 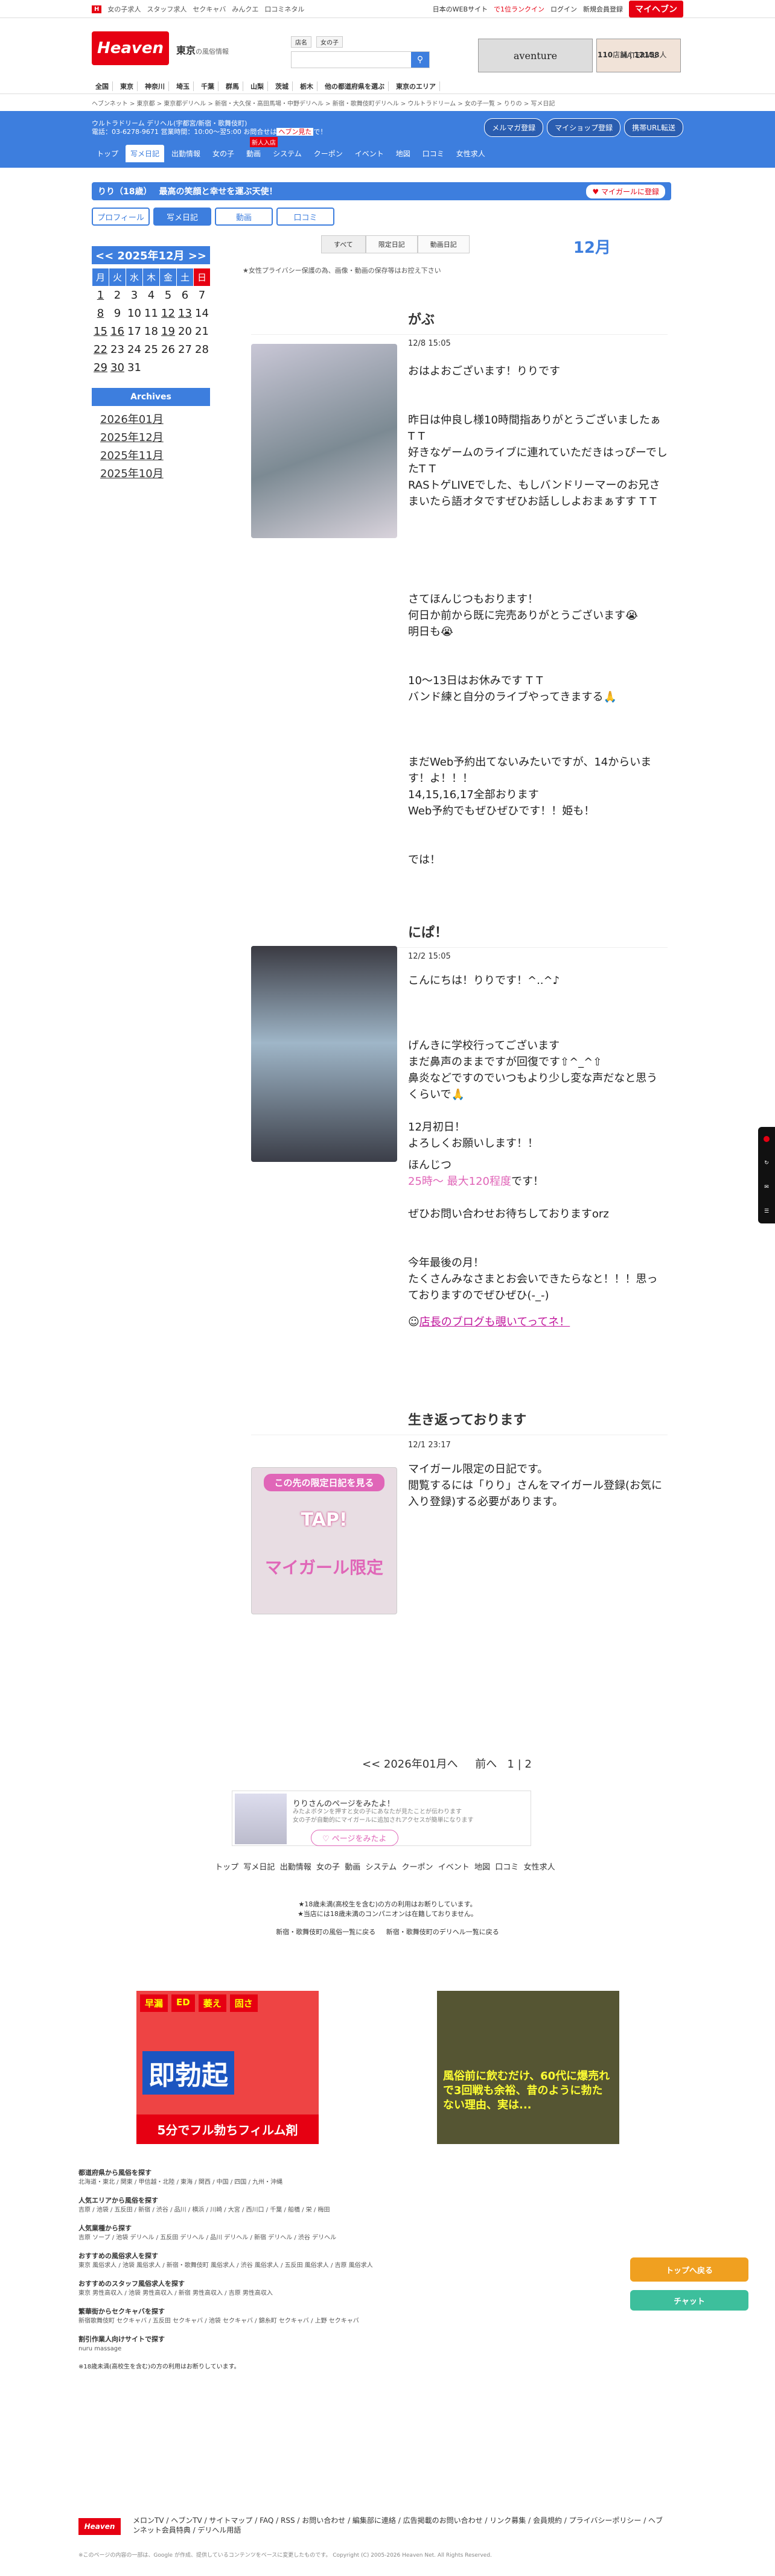 I want to click on shop-tab: 女の子, so click(x=223, y=153).